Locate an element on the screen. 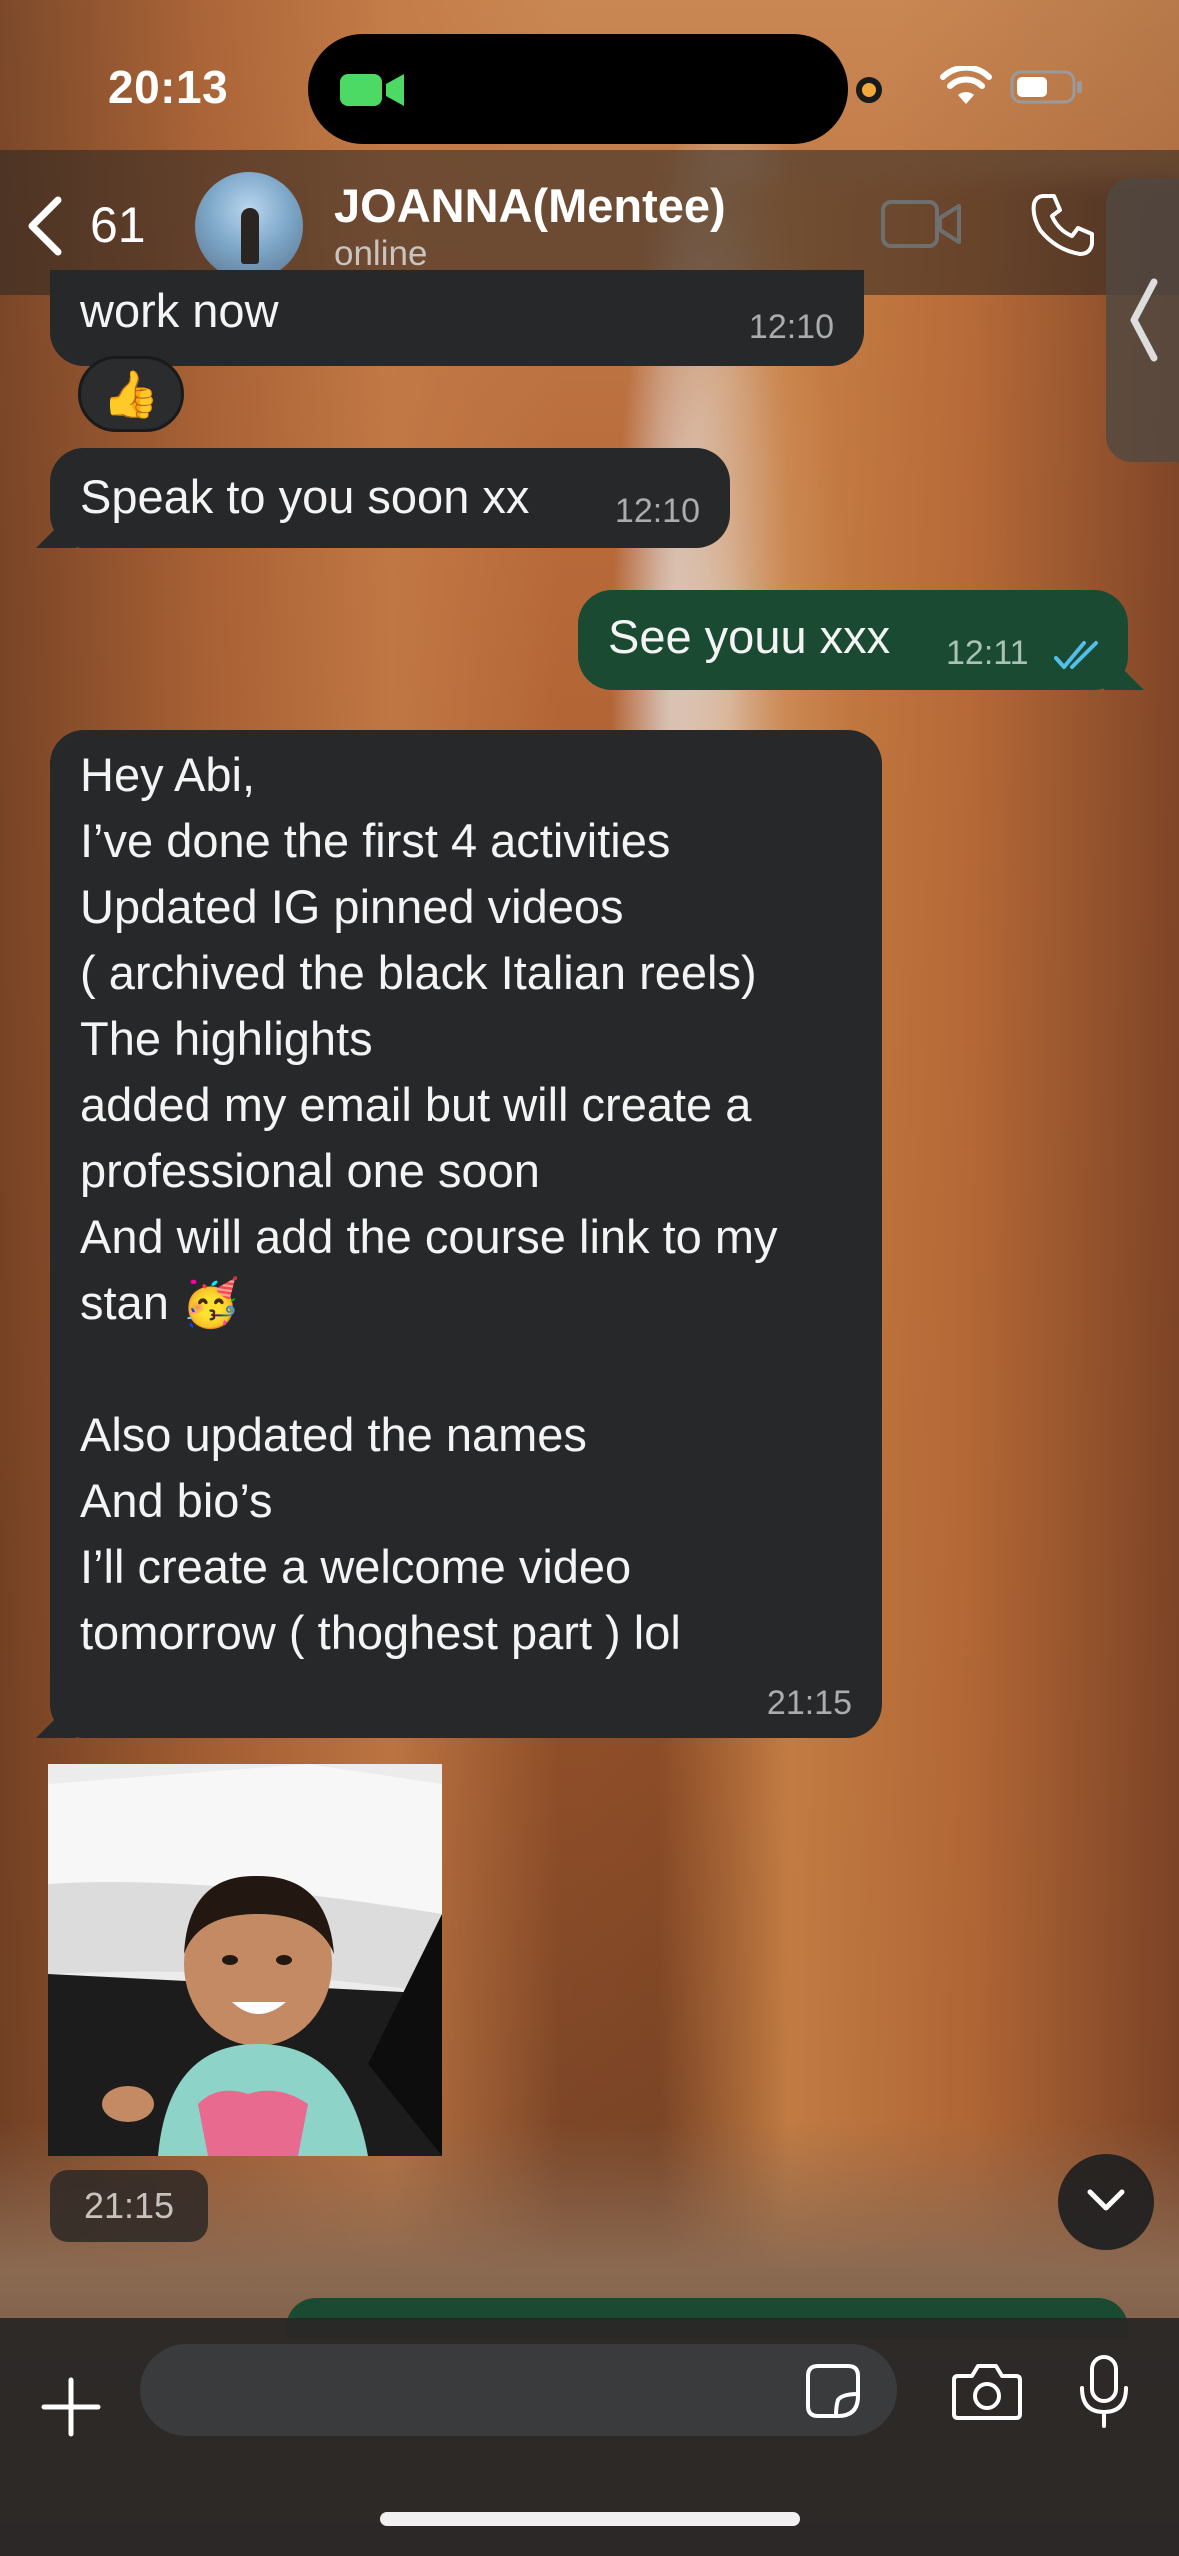  message-bubble-outgoing: See youu xxx 12:11 is located at coordinates (861, 640).